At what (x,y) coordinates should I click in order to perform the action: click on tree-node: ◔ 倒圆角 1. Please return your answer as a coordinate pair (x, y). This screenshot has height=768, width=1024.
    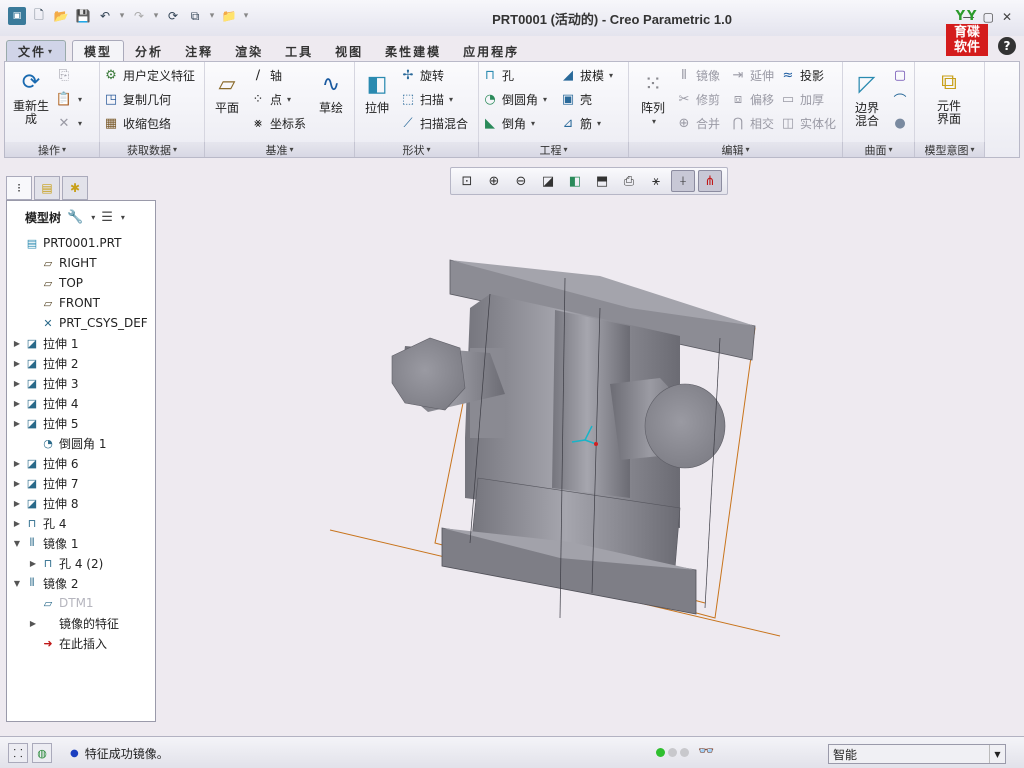
    Looking at the image, I should click on (81, 443).